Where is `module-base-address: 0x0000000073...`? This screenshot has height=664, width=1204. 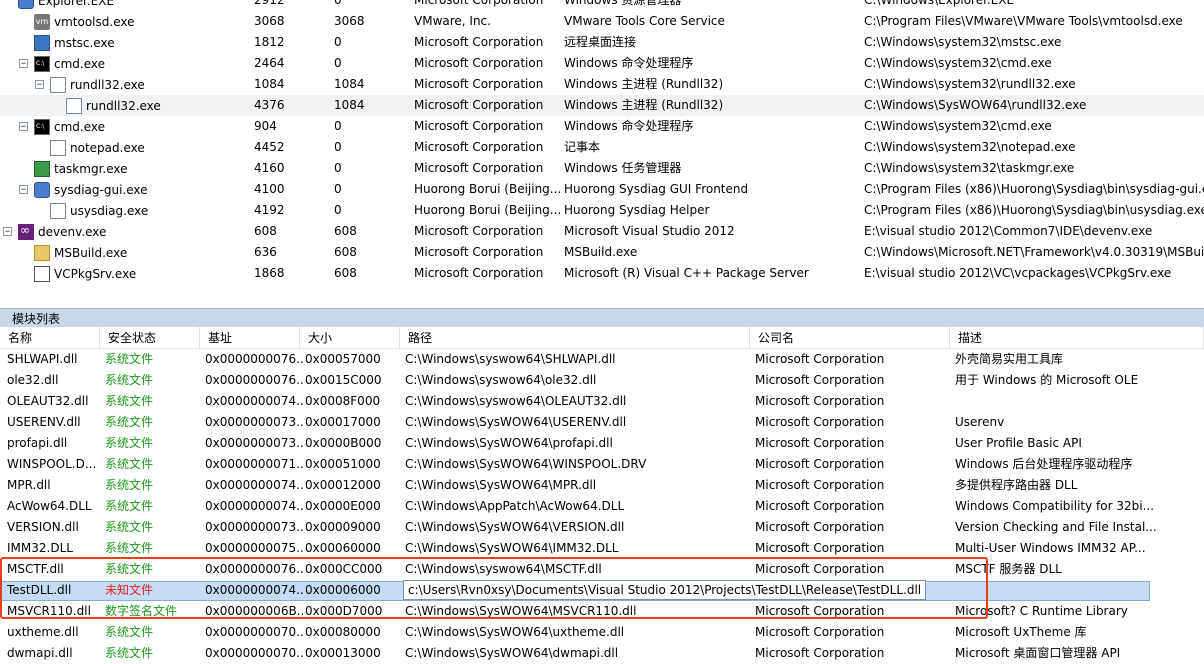 module-base-address: 0x0000000073... is located at coordinates (254, 422).